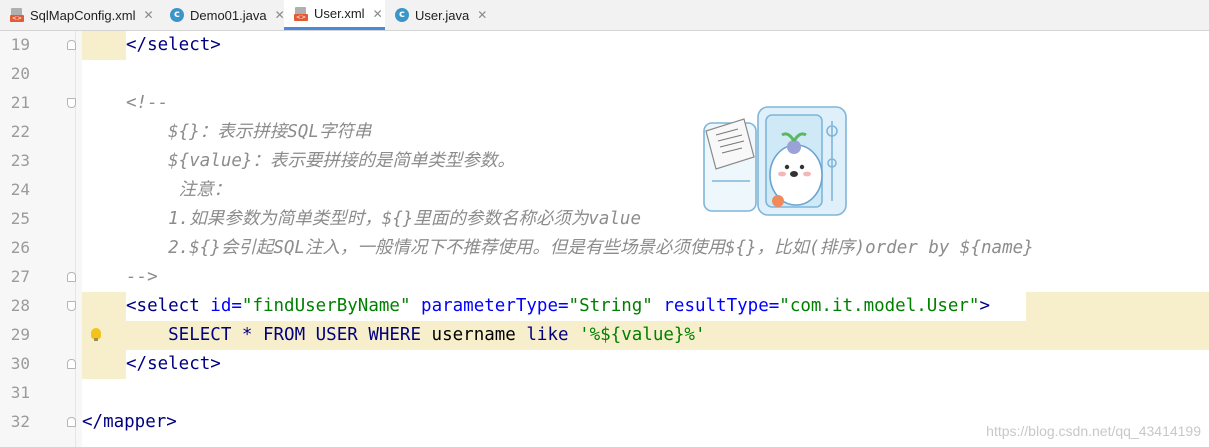 This screenshot has height=447, width=1209. I want to click on line-number: 31, so click(20, 392).